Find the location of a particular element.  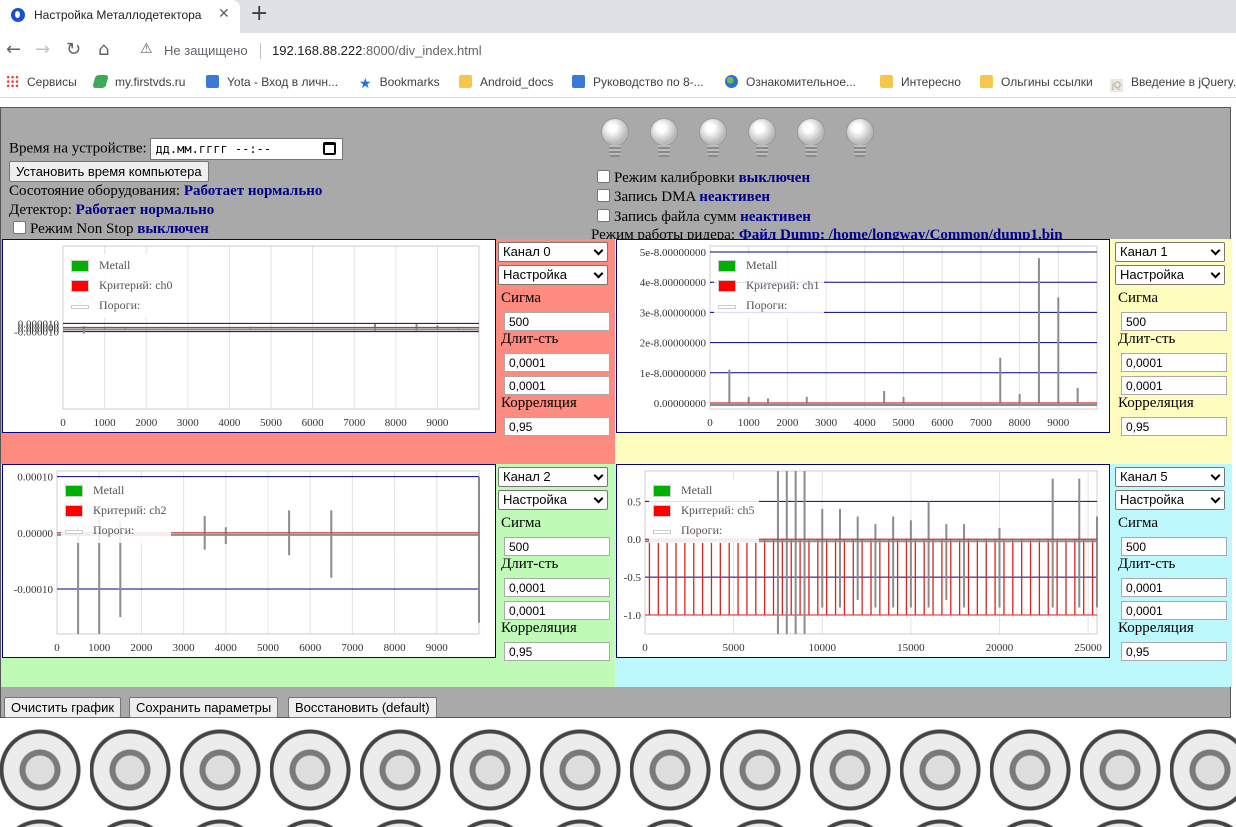

calendar-icon is located at coordinates (330, 148).